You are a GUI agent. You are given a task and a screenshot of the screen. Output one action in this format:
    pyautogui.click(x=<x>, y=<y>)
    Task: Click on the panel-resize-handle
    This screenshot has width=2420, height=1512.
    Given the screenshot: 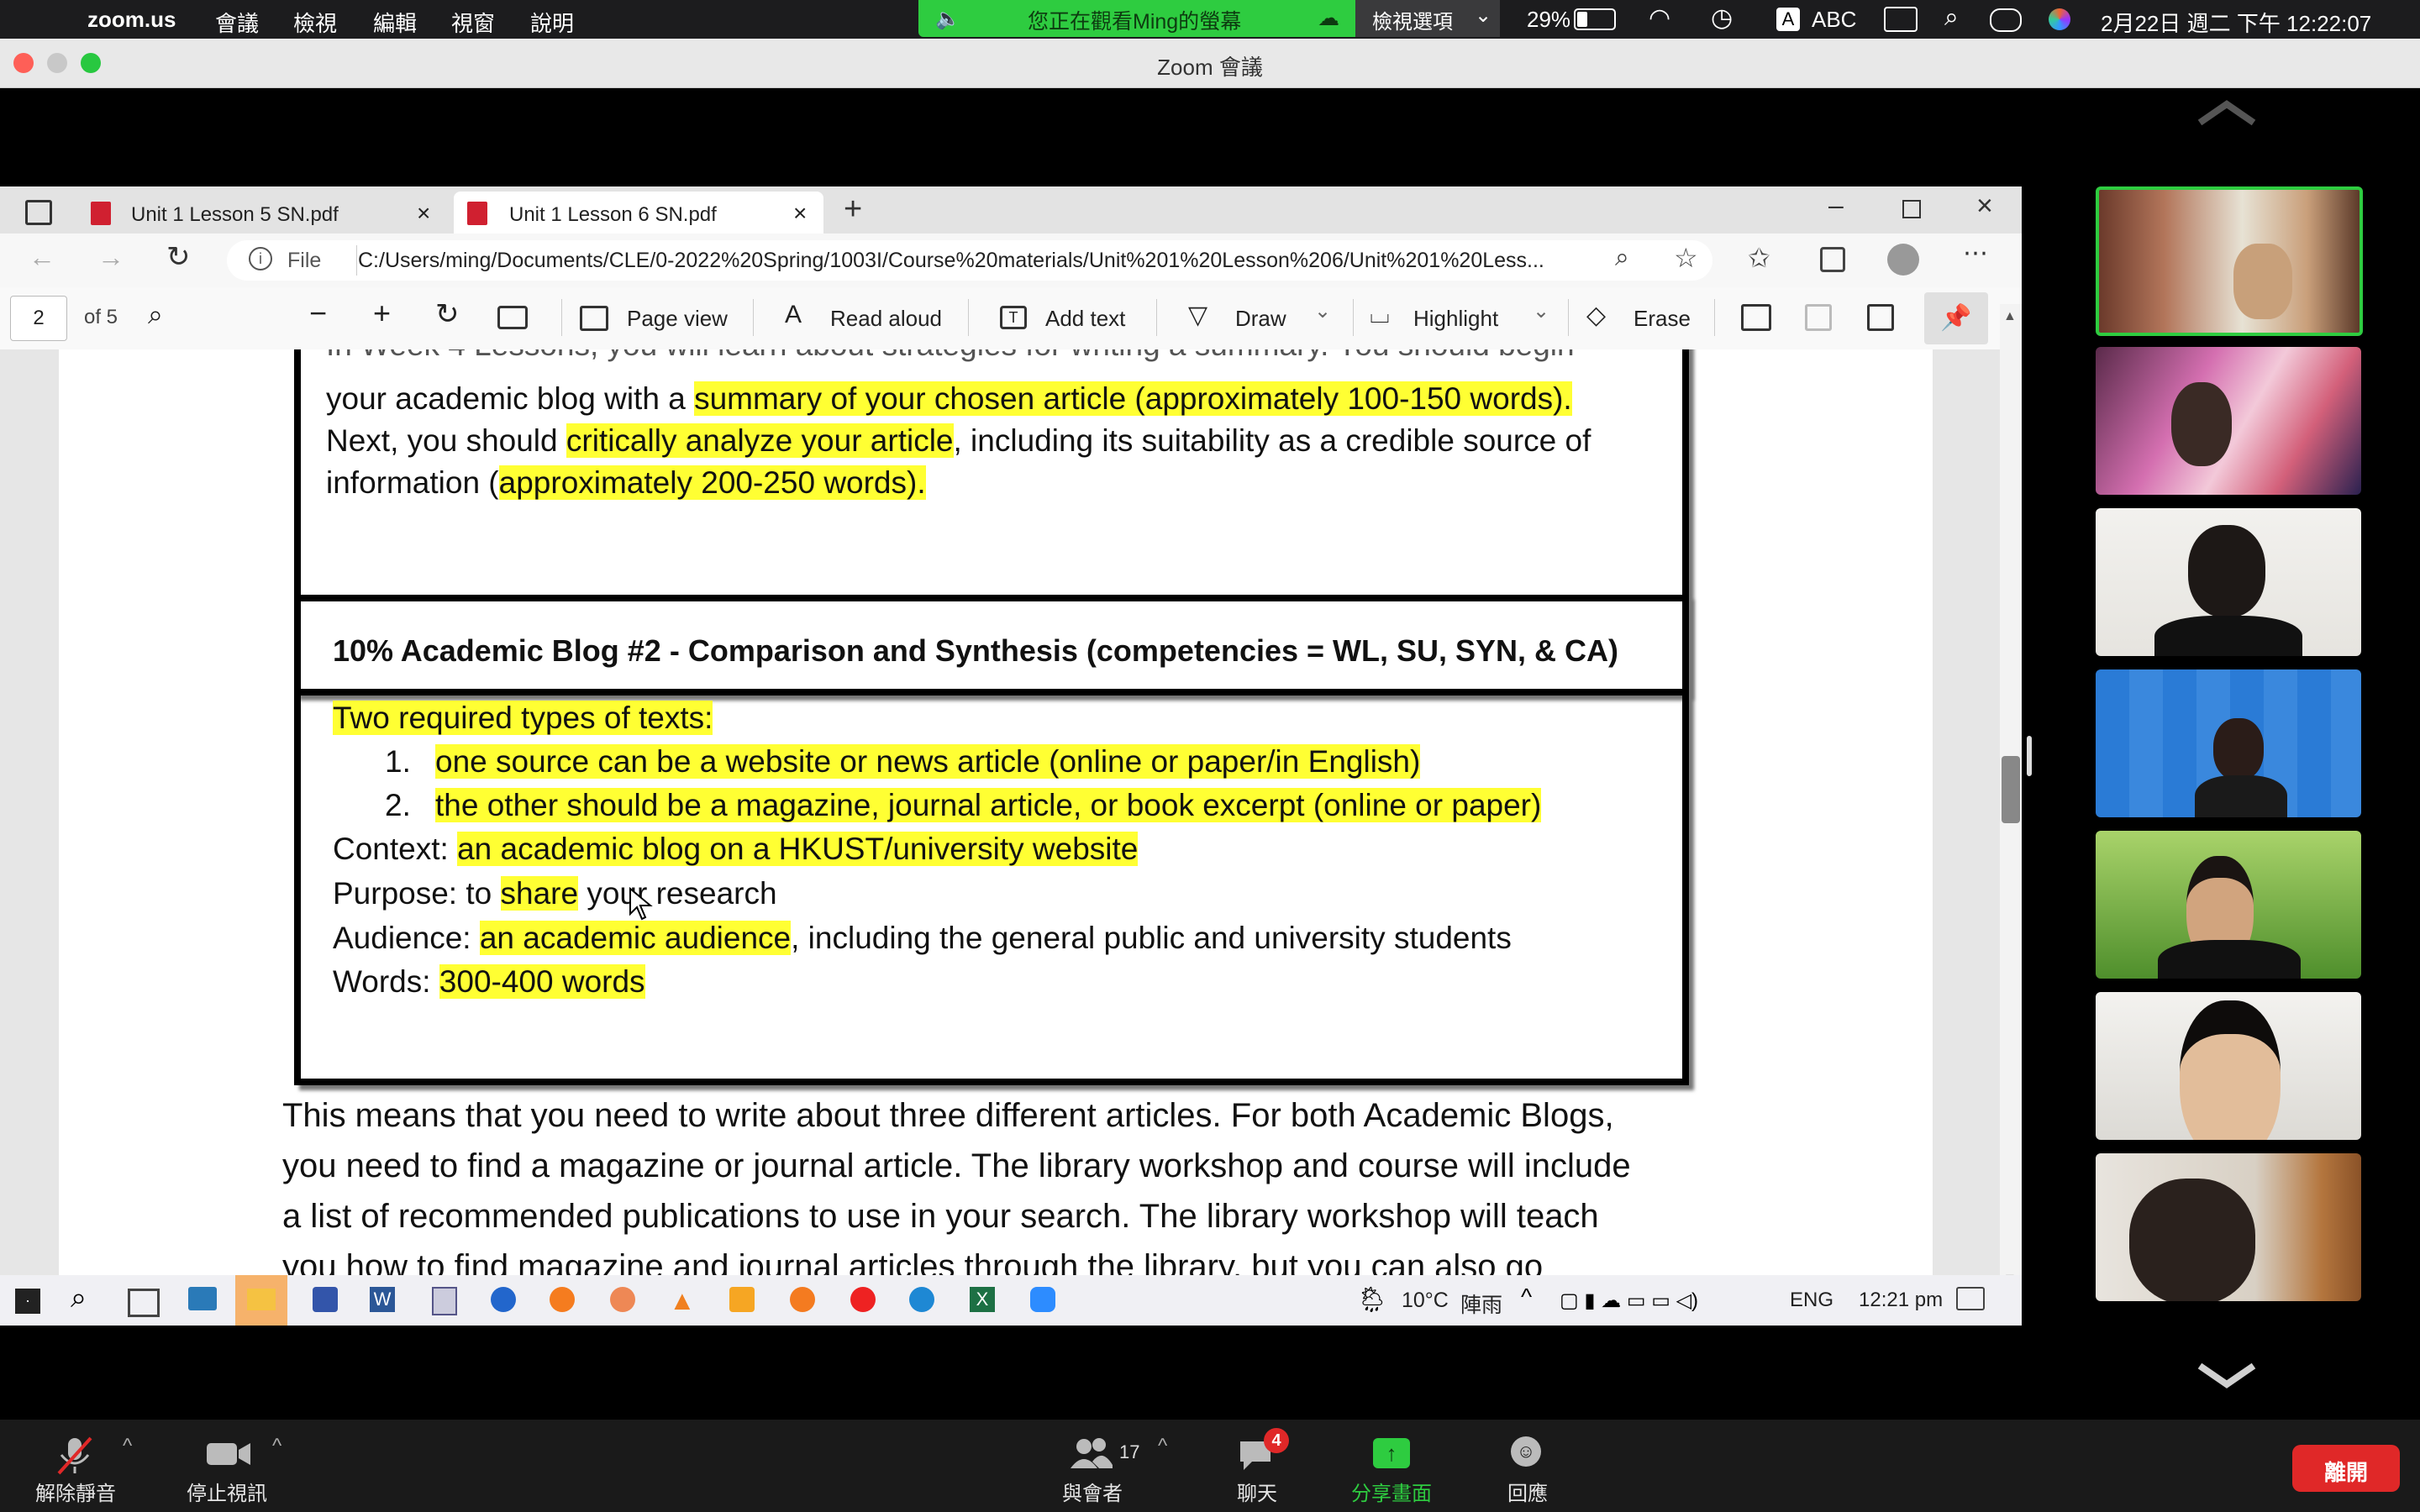 What is the action you would take?
    pyautogui.click(x=2030, y=756)
    